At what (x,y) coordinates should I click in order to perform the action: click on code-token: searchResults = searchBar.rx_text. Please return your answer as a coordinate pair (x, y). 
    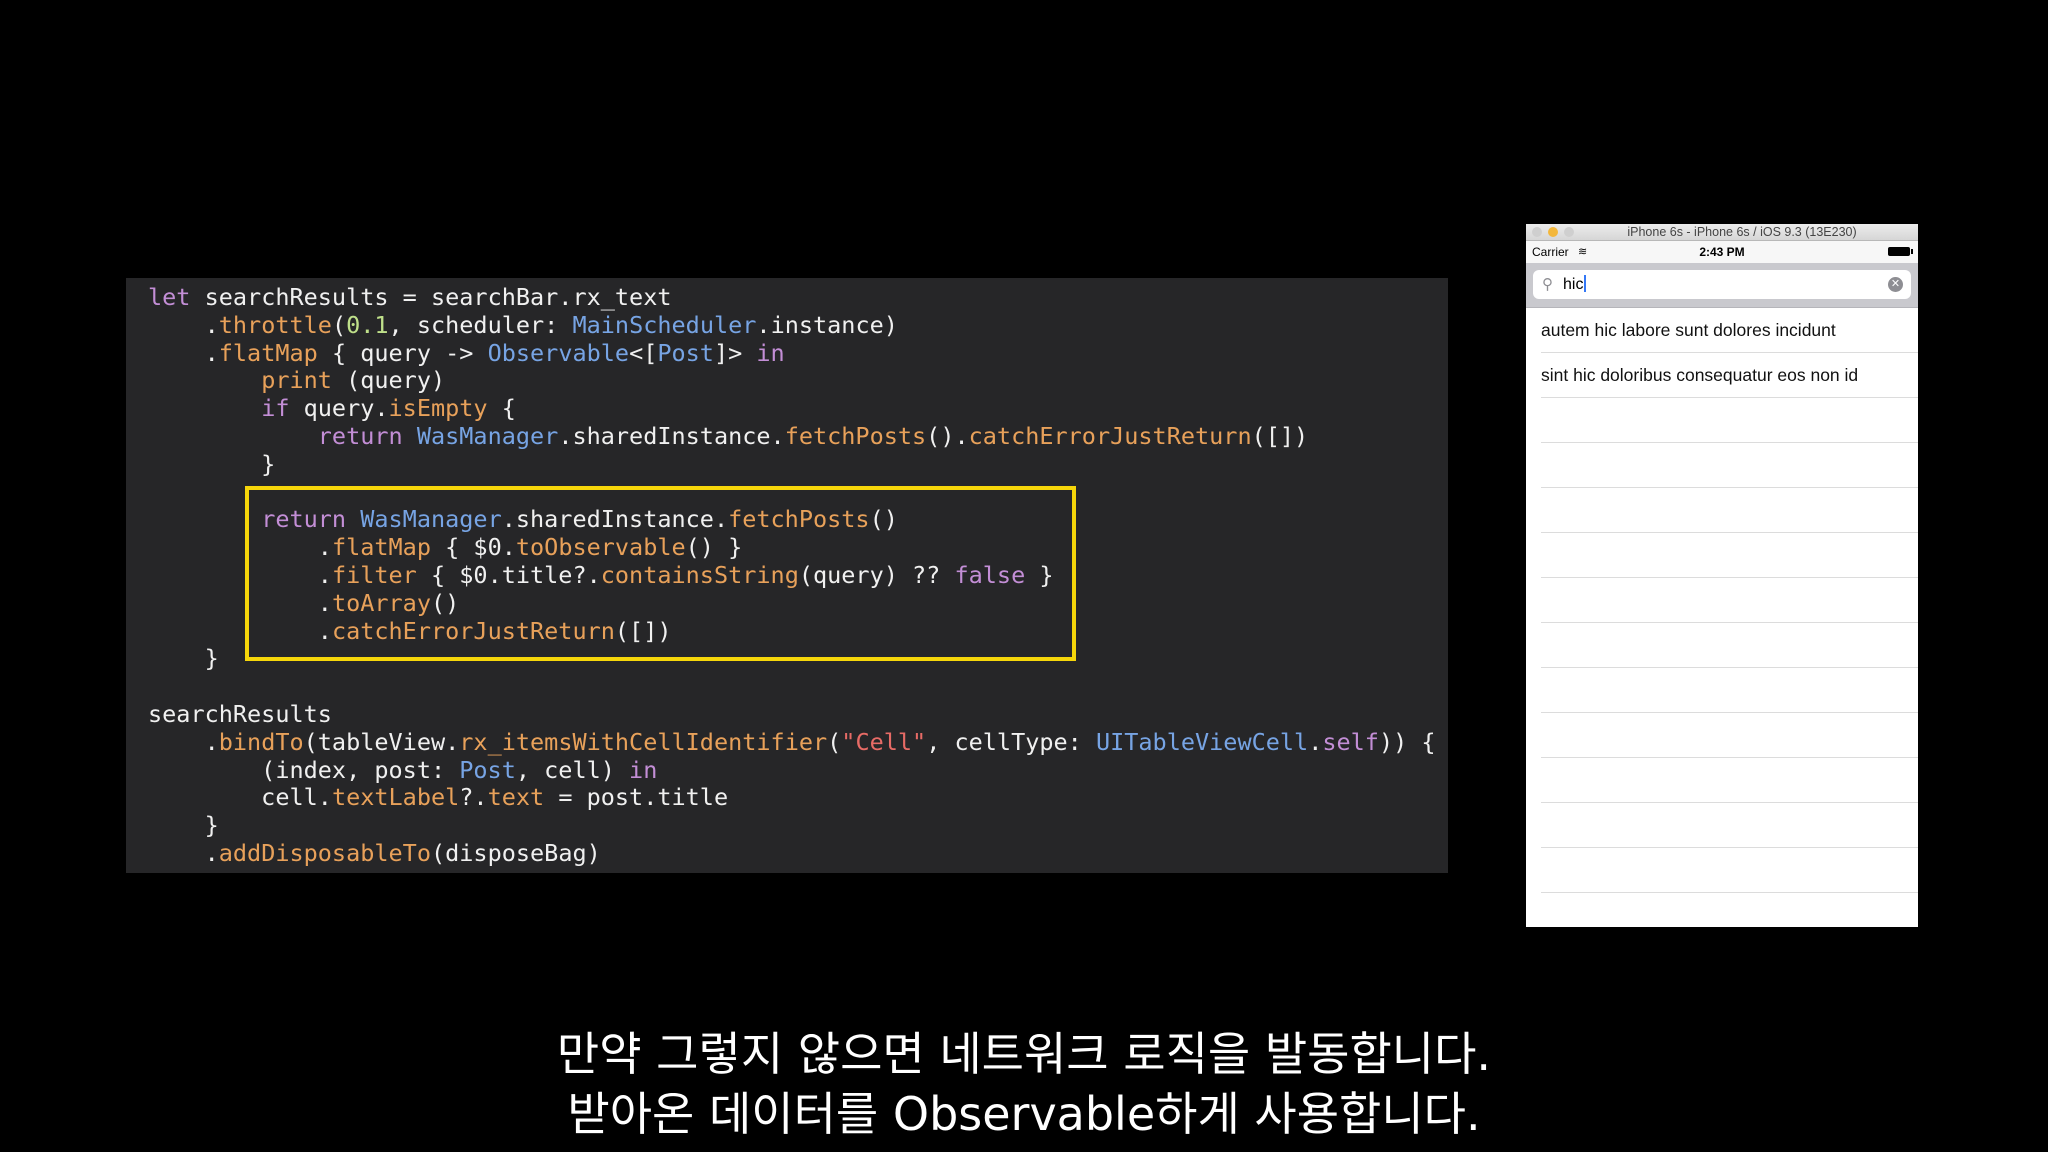
    Looking at the image, I should click on (431, 297).